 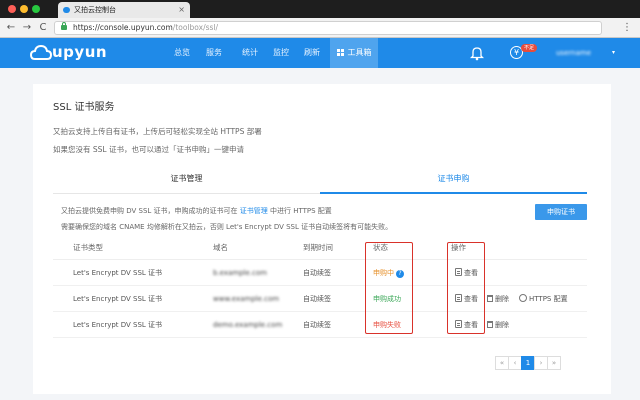 I want to click on upyun-favicon-icon, so click(x=66, y=10).